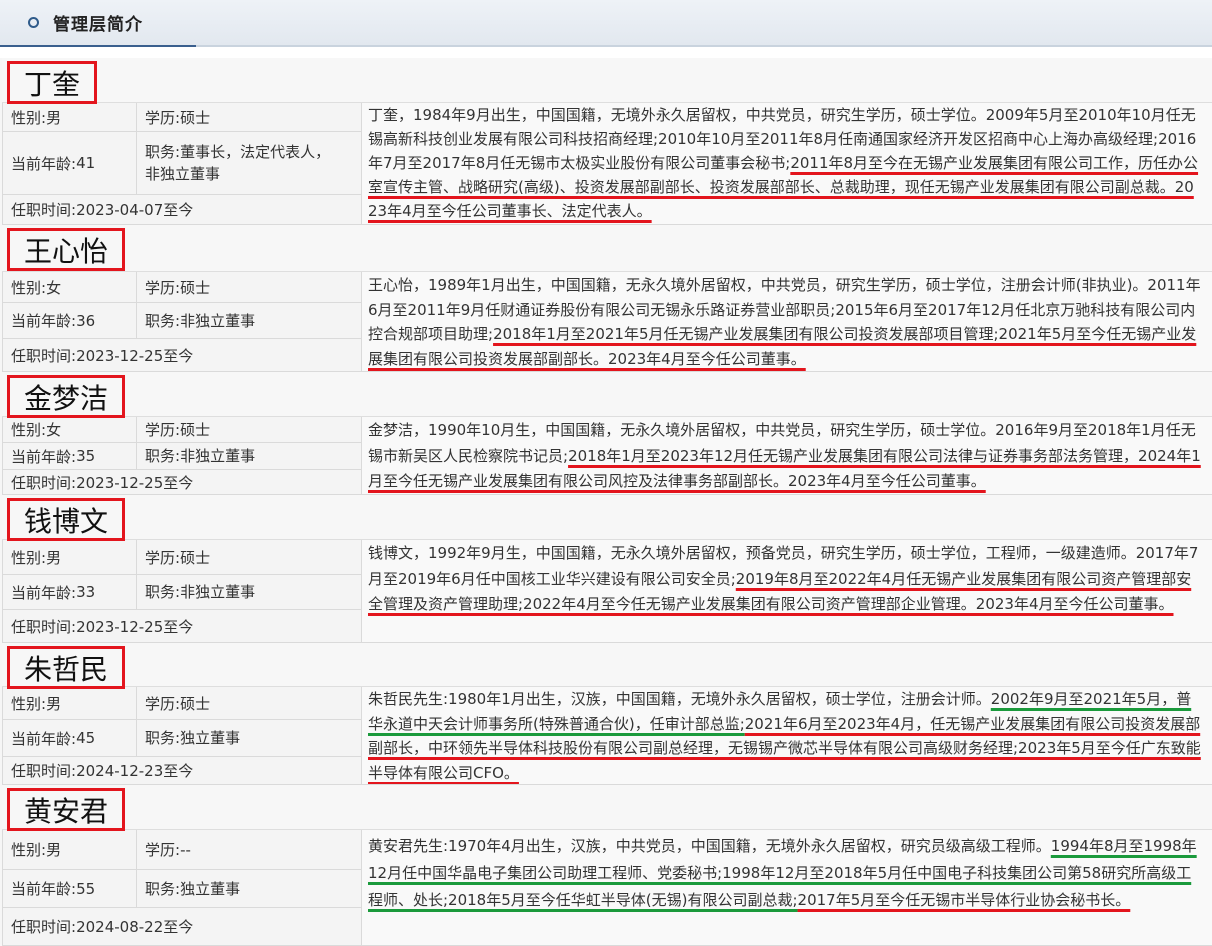 Image resolution: width=1212 pixels, height=946 pixels. I want to click on person-name-row: 朱哲民, so click(607, 666).